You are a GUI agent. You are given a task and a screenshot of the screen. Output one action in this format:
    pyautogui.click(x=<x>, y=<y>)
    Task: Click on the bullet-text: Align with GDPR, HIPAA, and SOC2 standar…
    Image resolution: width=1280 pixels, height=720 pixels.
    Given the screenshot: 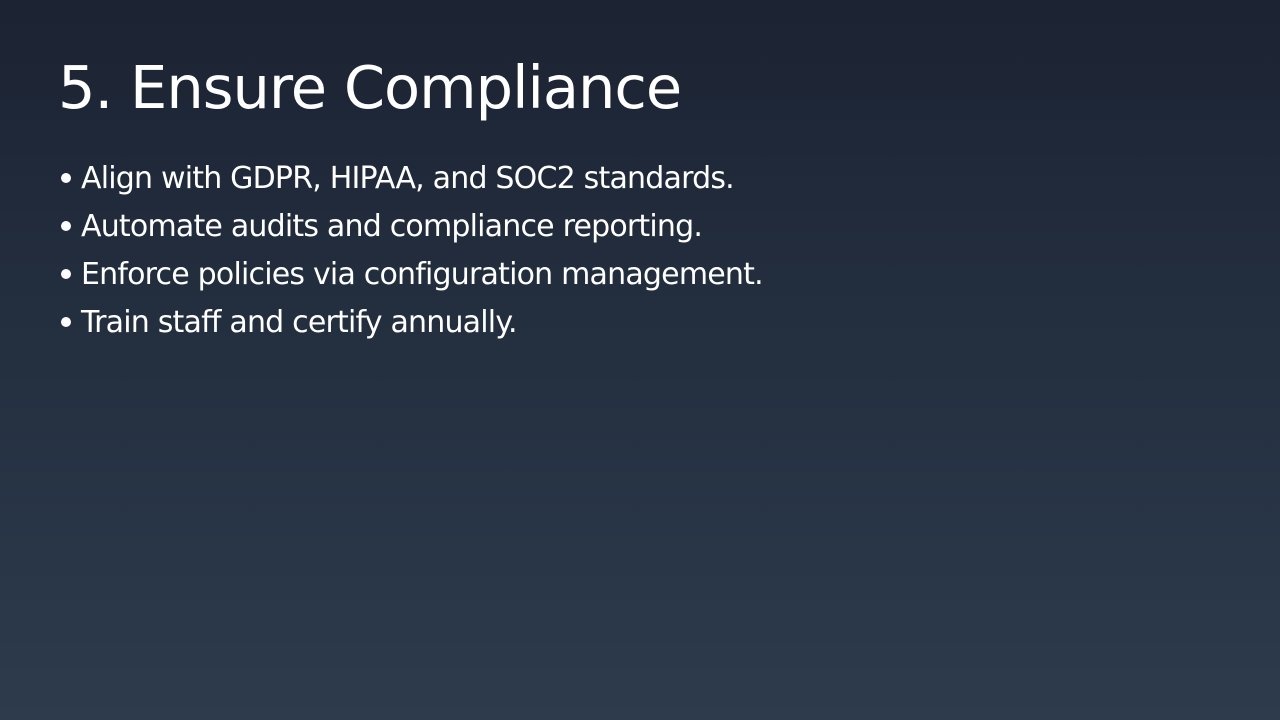 What is the action you would take?
    pyautogui.click(x=408, y=178)
    